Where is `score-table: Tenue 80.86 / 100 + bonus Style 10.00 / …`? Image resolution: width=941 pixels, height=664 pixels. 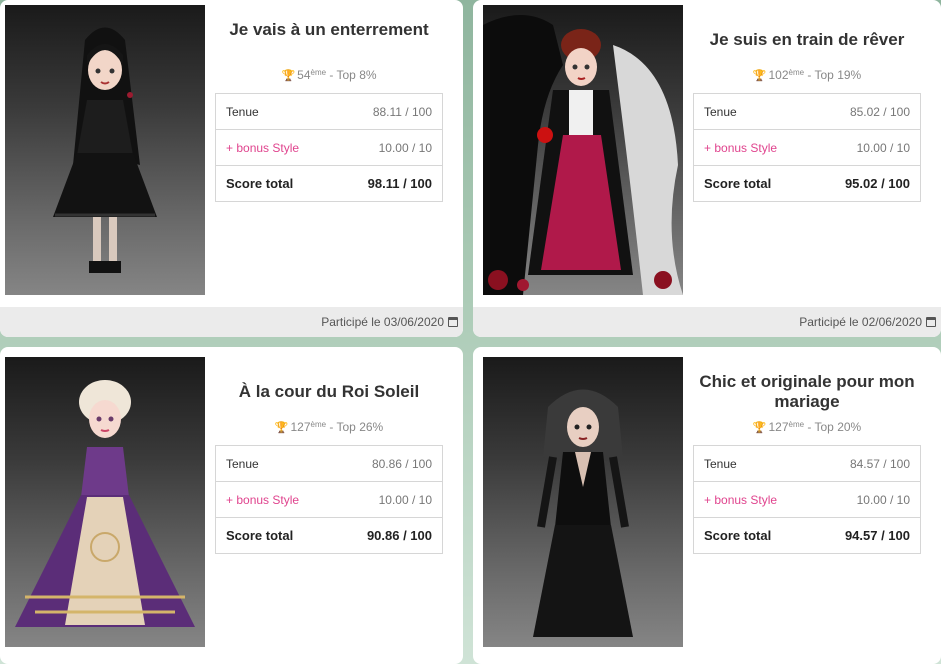
score-table: Tenue 80.86 / 100 + bonus Style 10.00 / … is located at coordinates (329, 499).